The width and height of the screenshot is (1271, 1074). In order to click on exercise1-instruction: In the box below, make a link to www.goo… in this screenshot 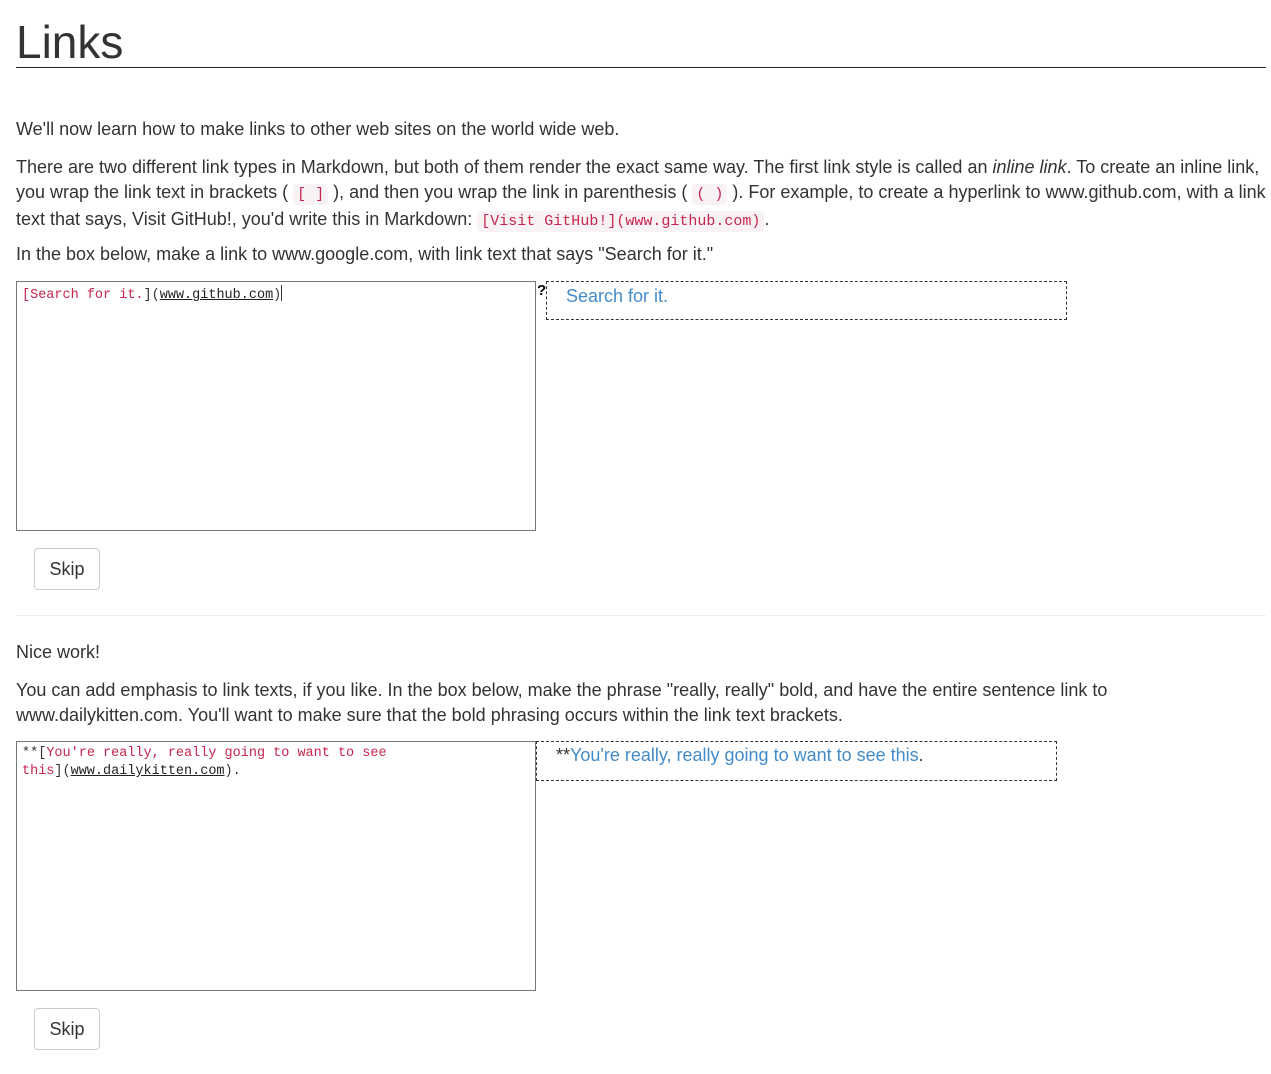, I will do `click(365, 254)`.